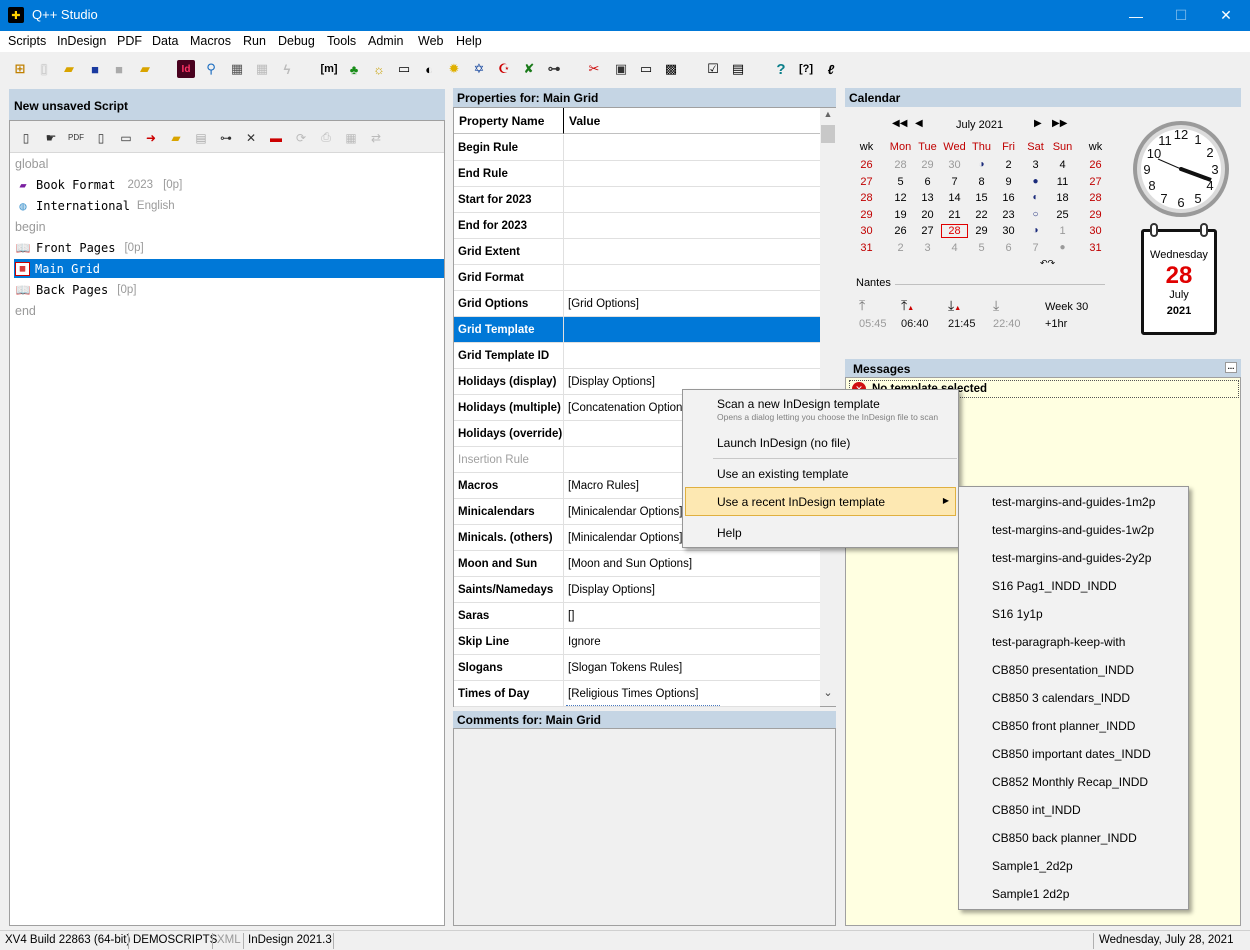  What do you see at coordinates (981, 215) in the screenshot?
I see `day-cell: 22` at bounding box center [981, 215].